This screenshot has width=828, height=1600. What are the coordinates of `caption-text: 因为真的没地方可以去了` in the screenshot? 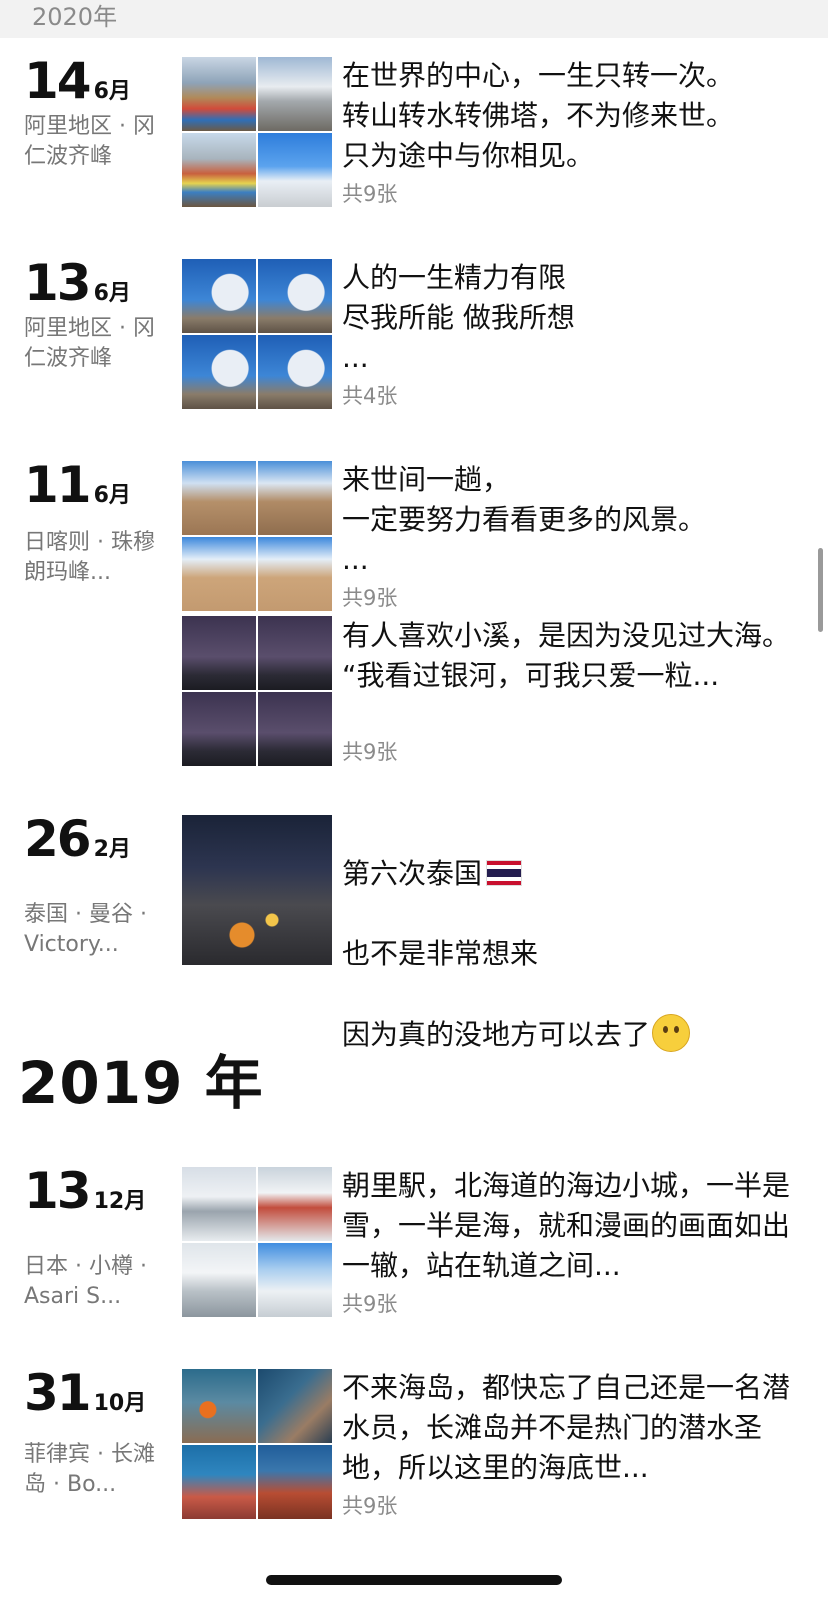 It's located at (496, 1034).